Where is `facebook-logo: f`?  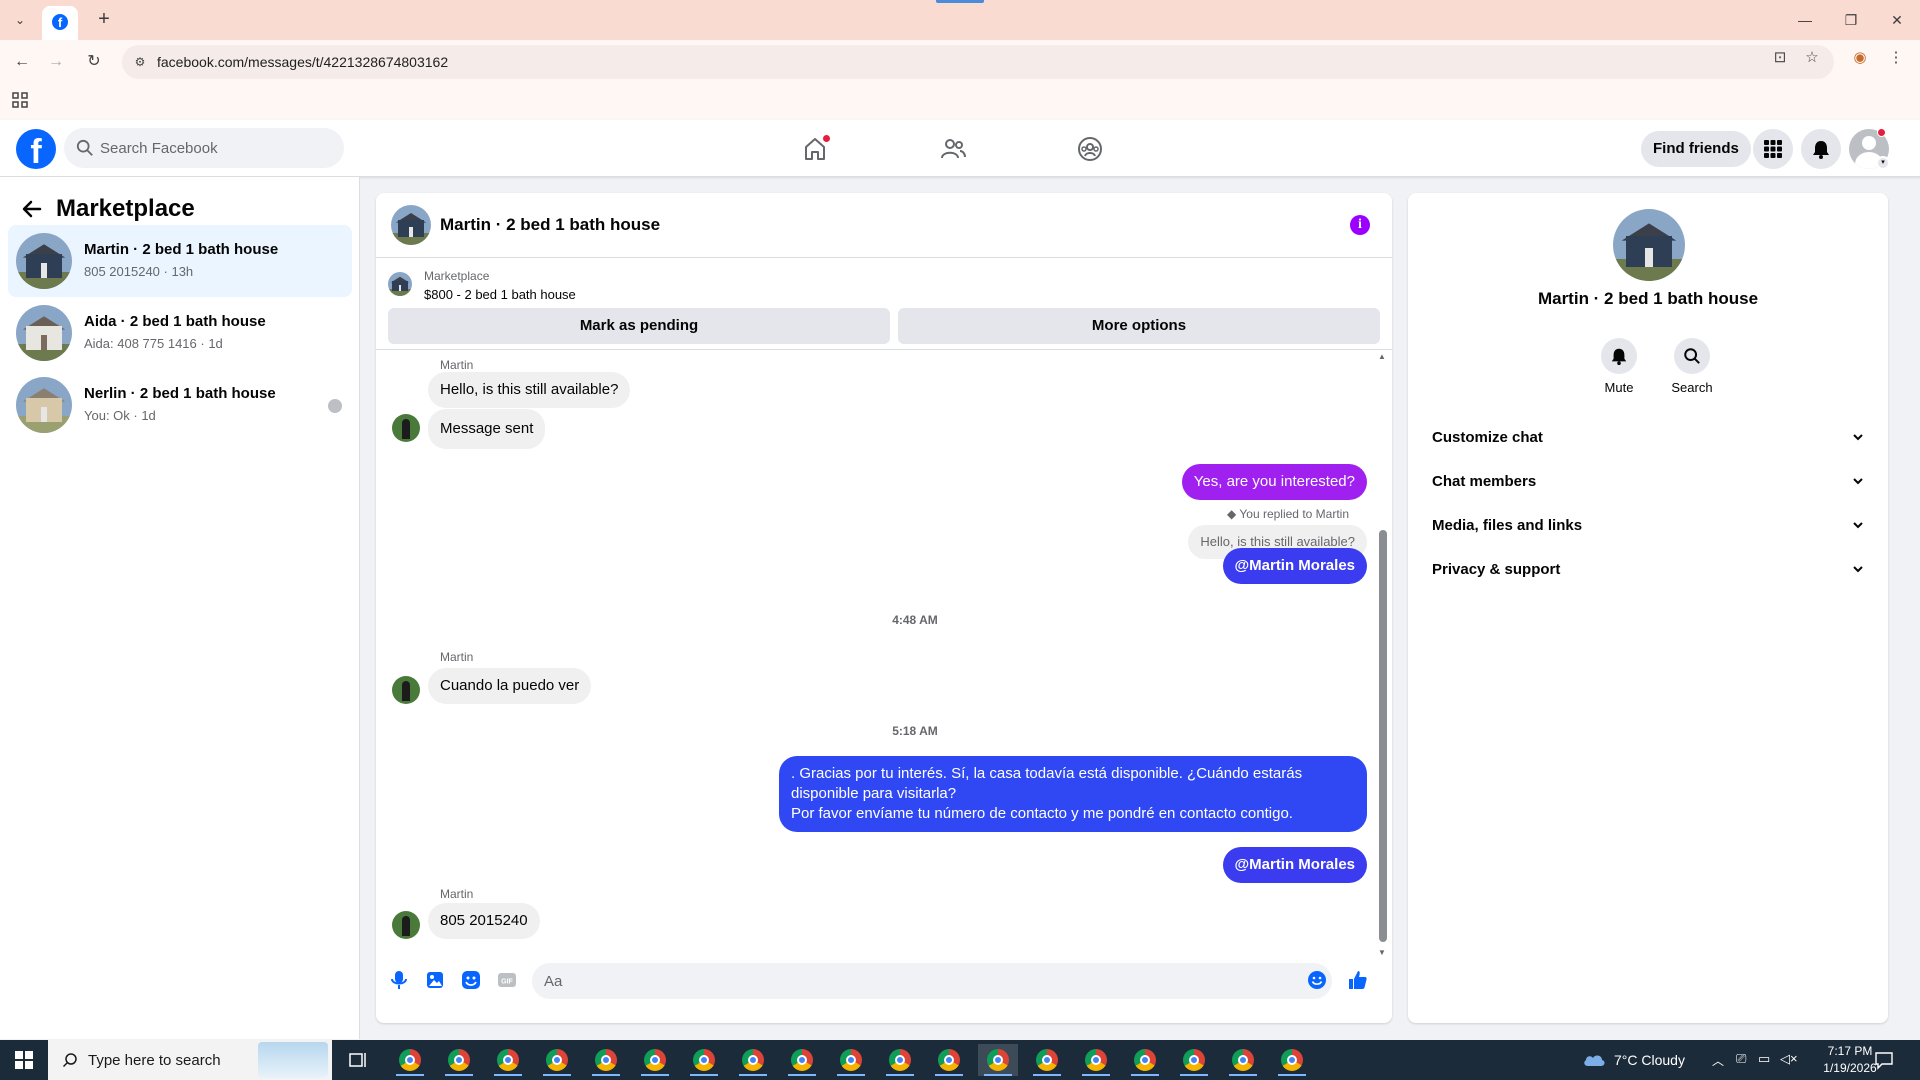 facebook-logo: f is located at coordinates (36, 150).